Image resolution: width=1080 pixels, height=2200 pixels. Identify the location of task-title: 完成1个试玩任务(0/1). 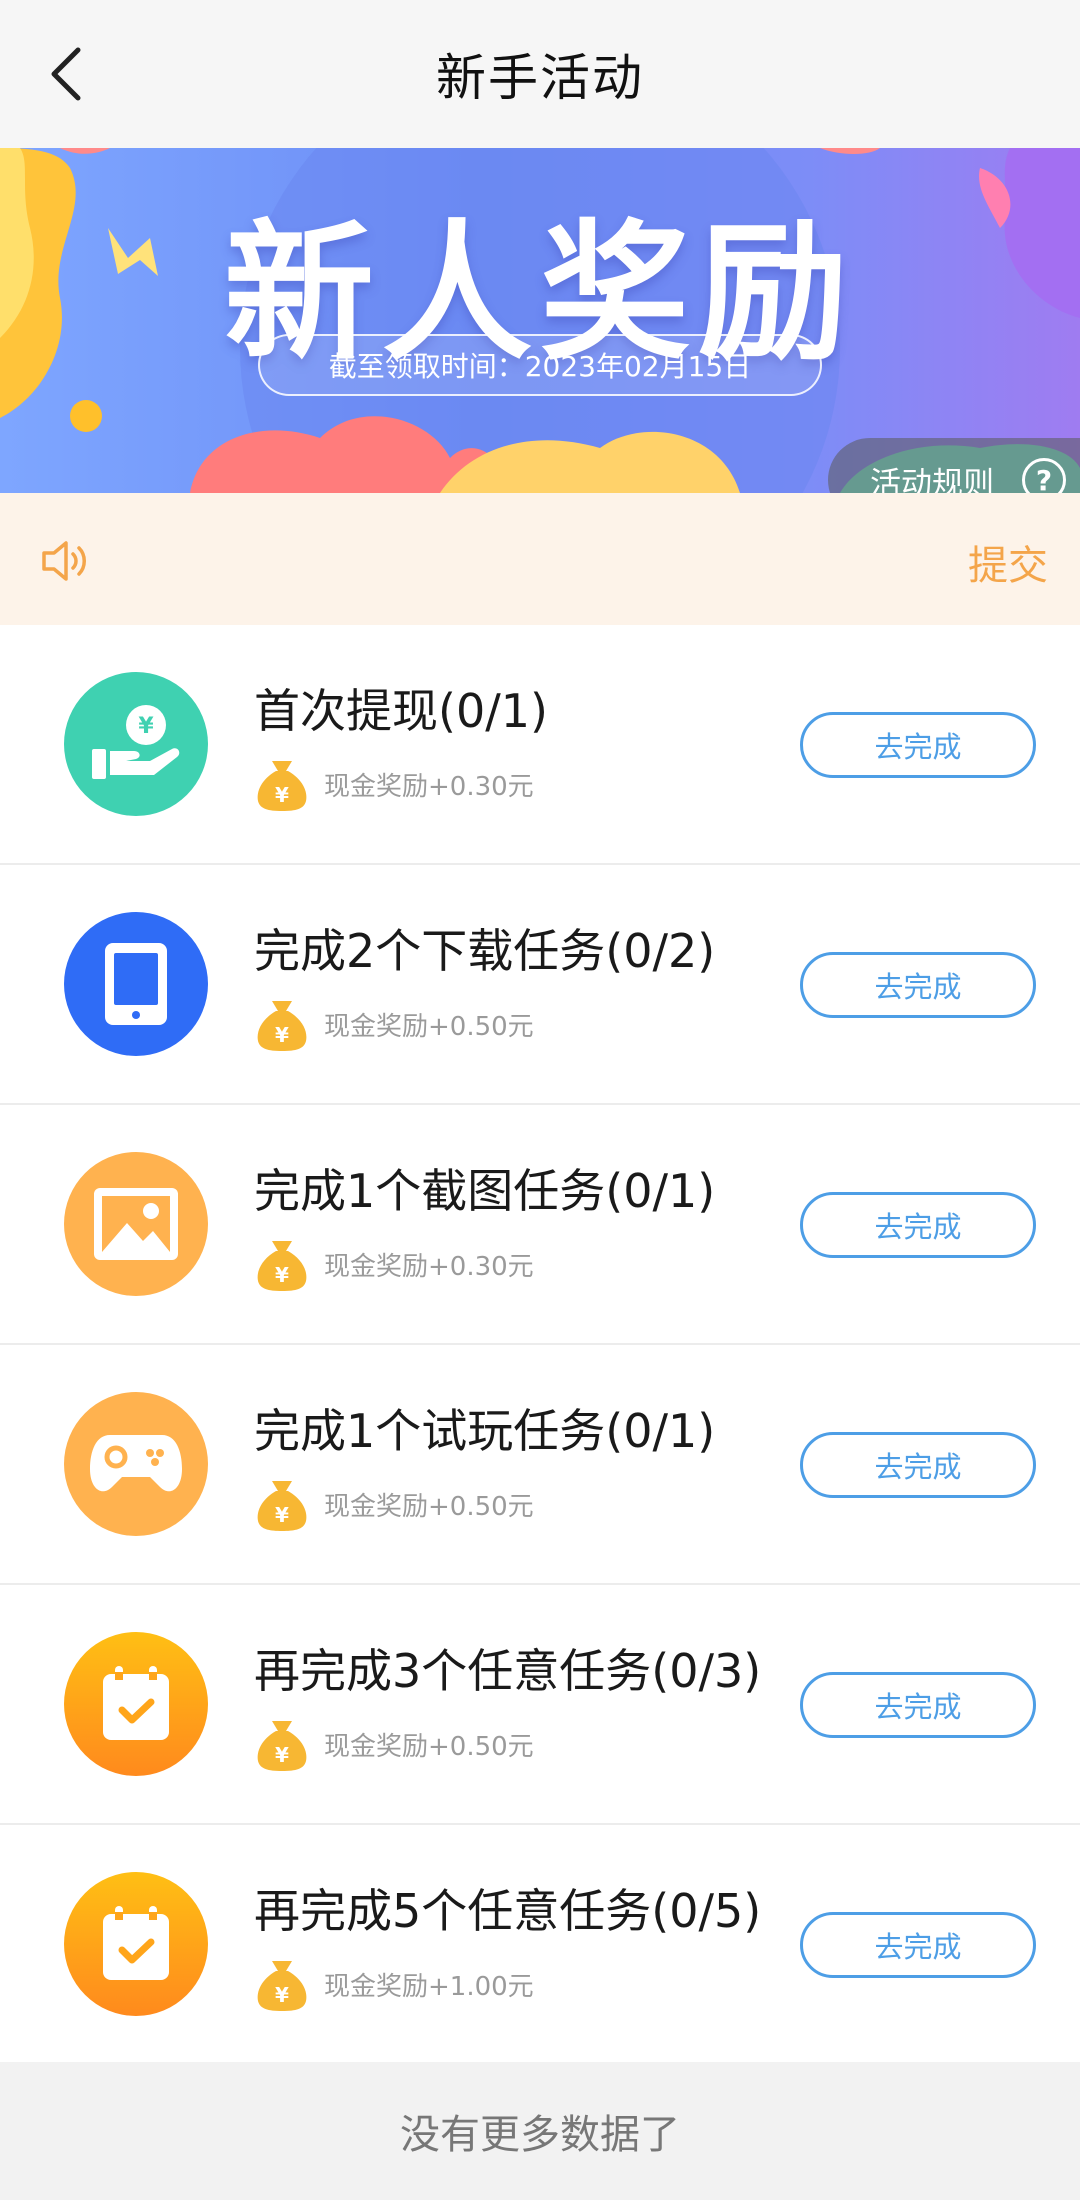
(485, 1431).